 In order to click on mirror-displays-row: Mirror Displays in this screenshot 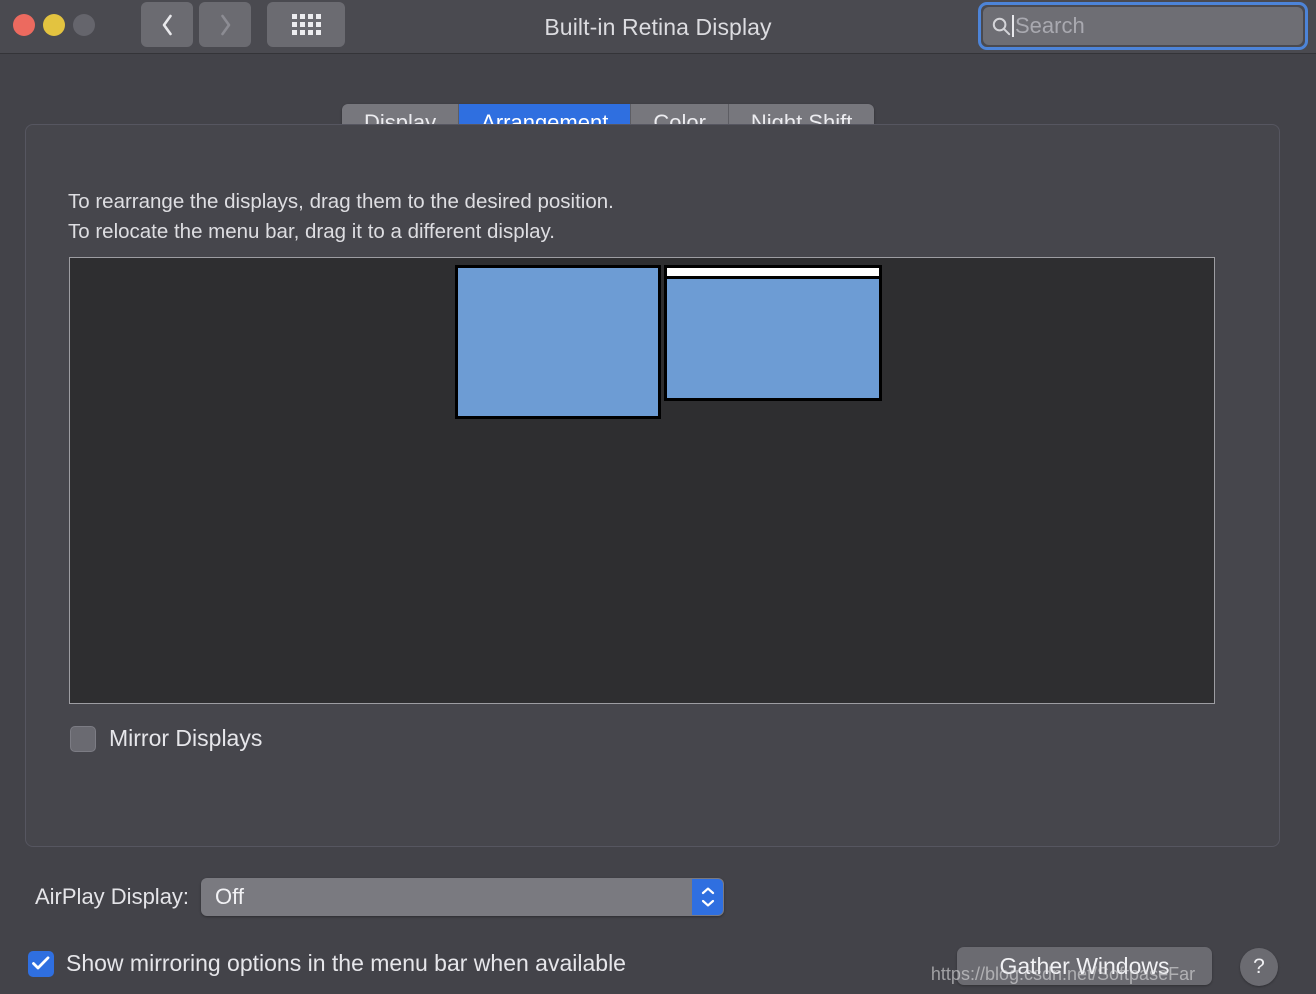, I will do `click(166, 738)`.